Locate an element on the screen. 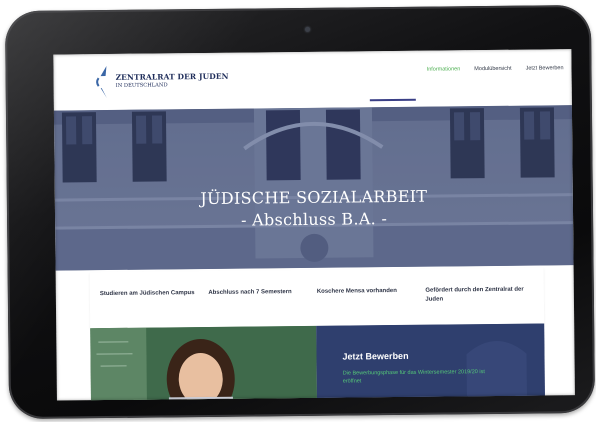 This screenshot has height=422, width=596. feature-funding: Gefördert durch den Zentralrat der Juden is located at coordinates (474, 294).